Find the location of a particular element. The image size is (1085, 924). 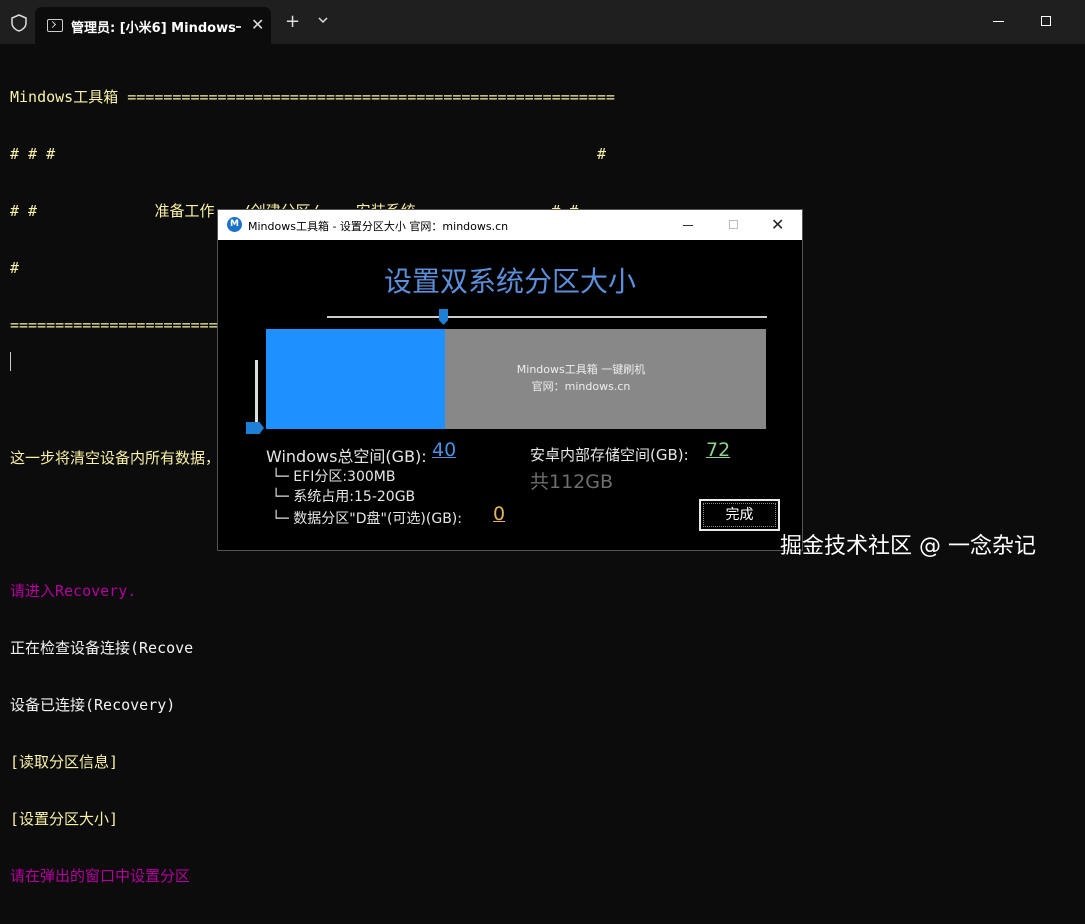

terminal-line: [读取分区信息] is located at coordinates (64, 762).